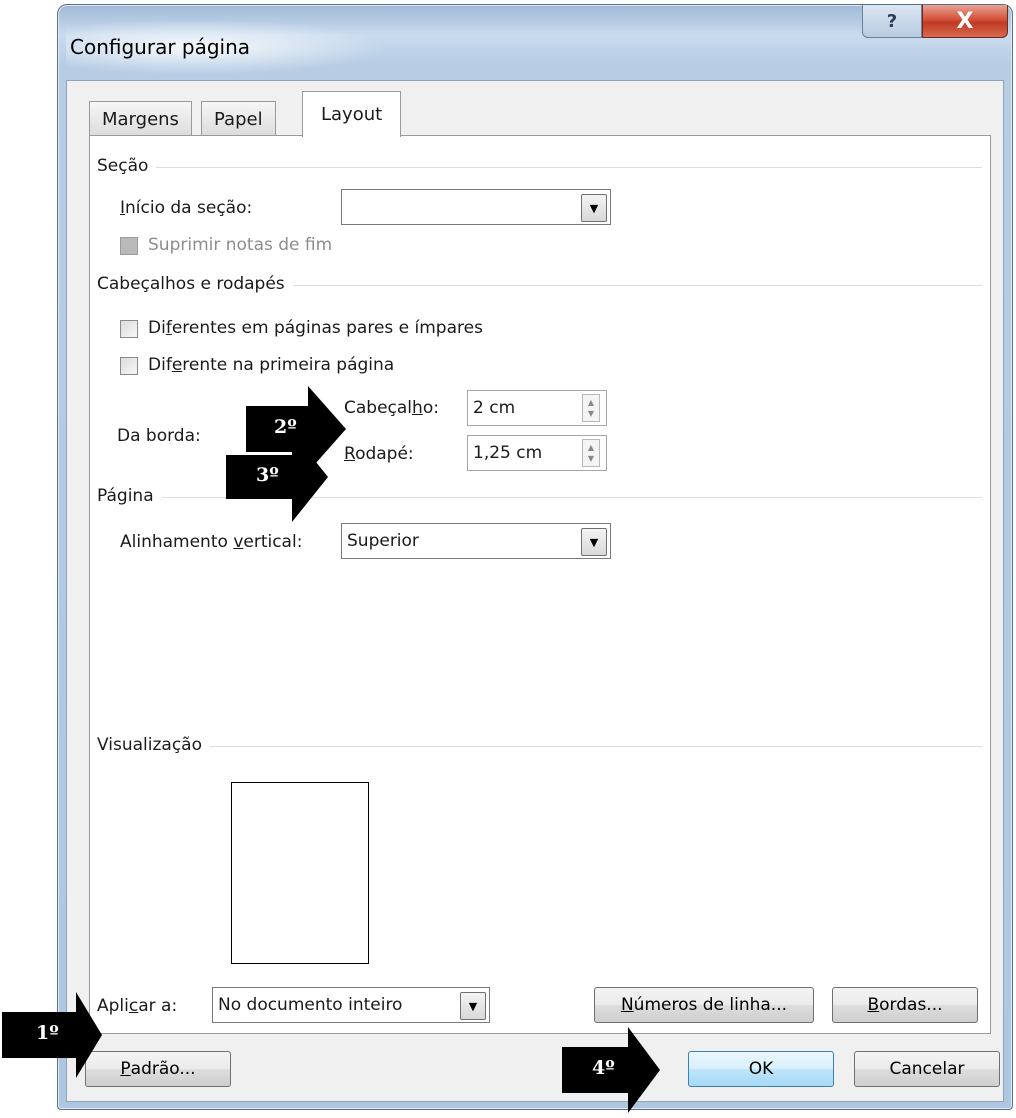 This screenshot has width=1016, height=1118. I want to click on vertical-alignment-label: Alinhamento vertical:, so click(211, 542).